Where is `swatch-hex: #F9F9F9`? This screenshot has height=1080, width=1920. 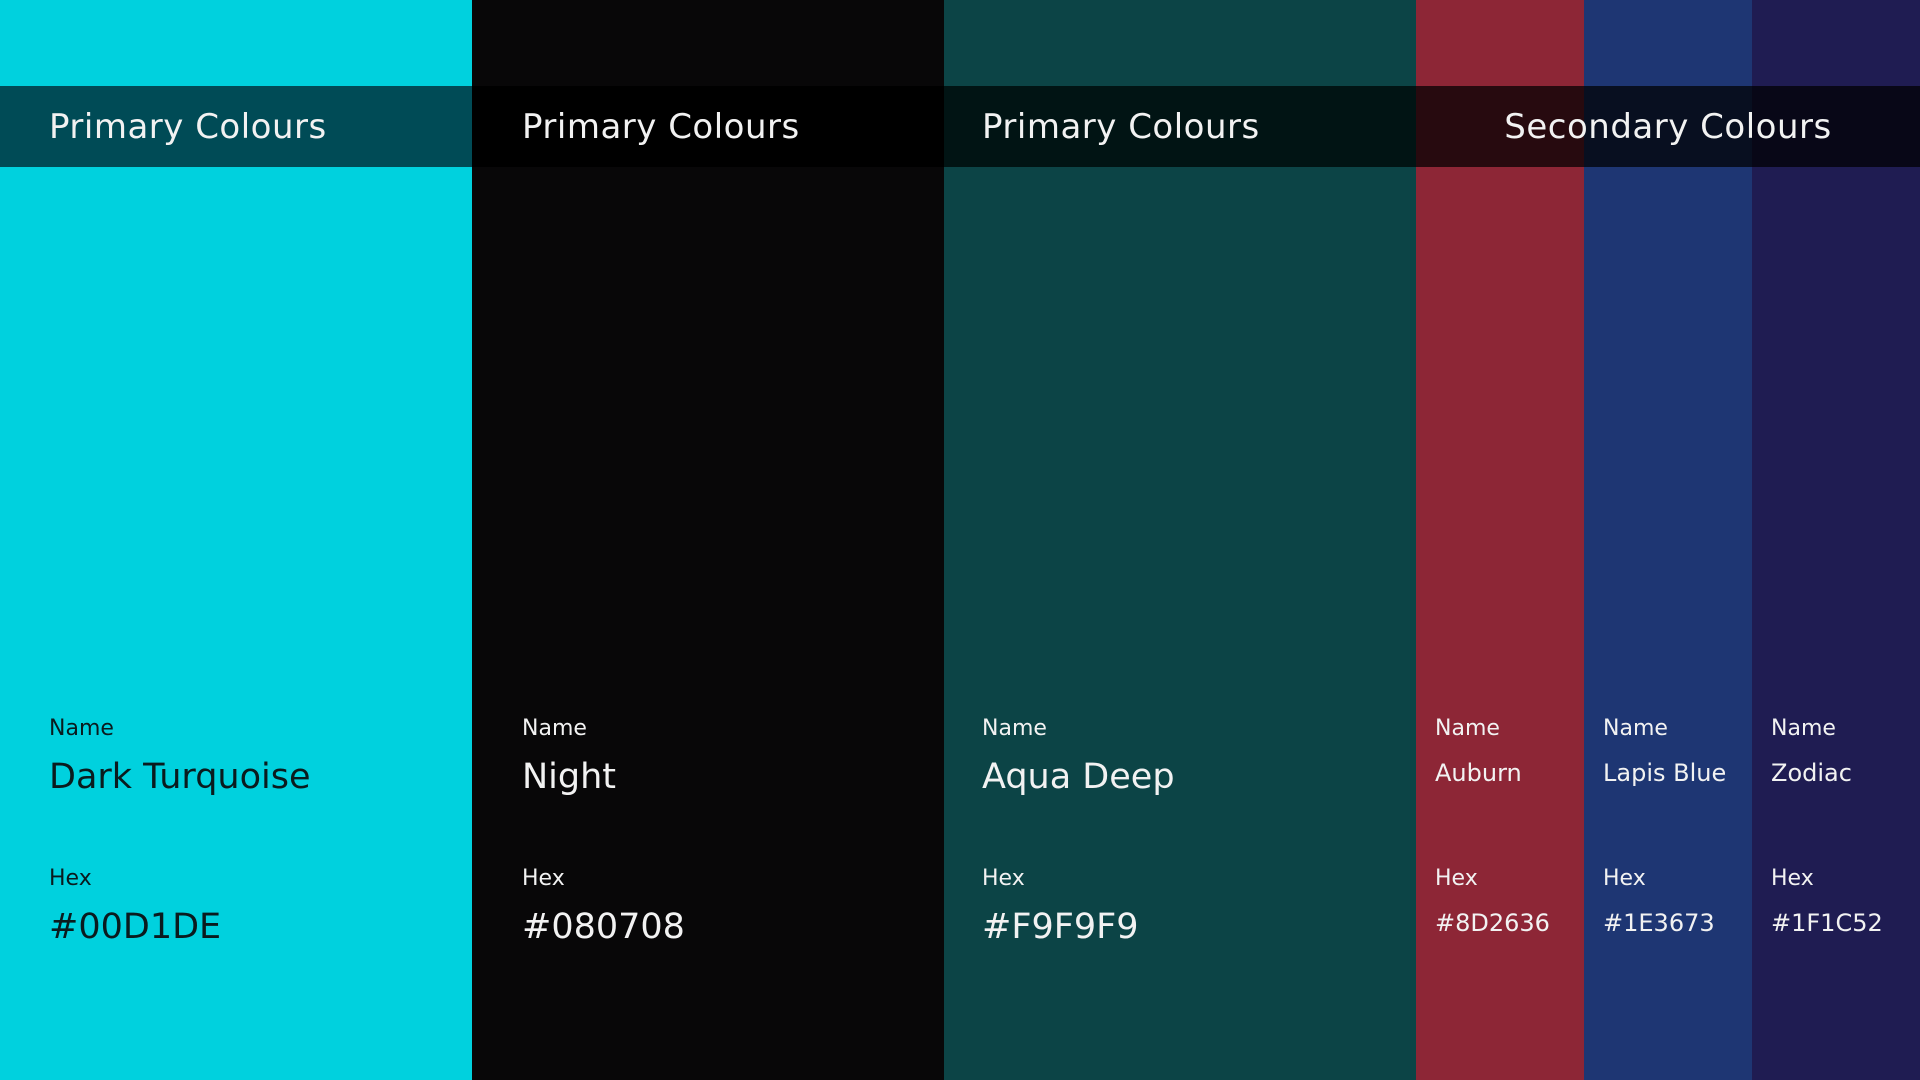
swatch-hex: #F9F9F9 is located at coordinates (1060, 927).